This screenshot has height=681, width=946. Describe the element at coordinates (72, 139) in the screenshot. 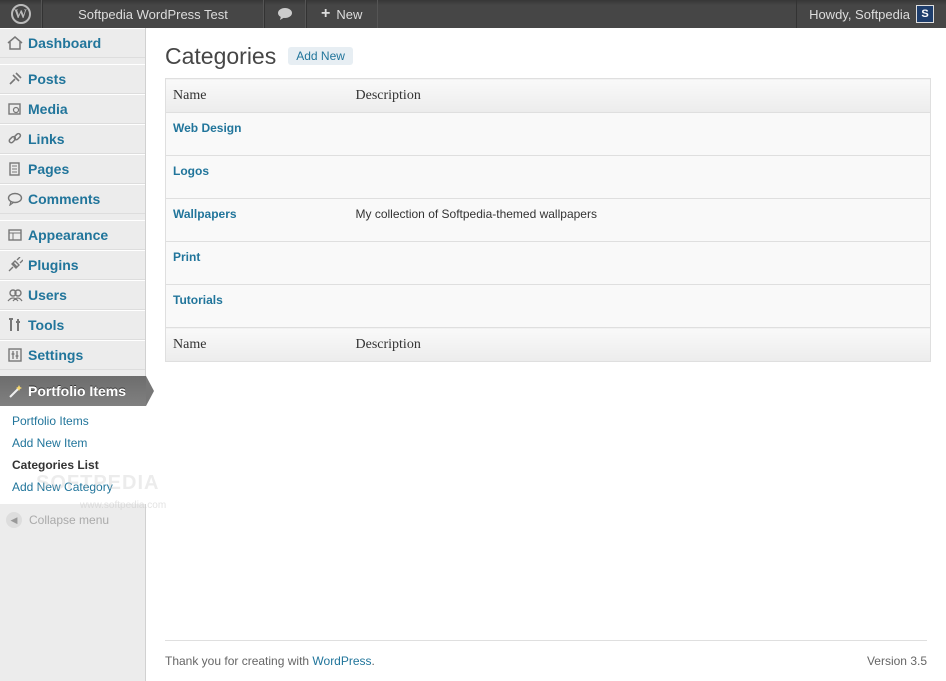

I see `menu-links: Links` at that location.